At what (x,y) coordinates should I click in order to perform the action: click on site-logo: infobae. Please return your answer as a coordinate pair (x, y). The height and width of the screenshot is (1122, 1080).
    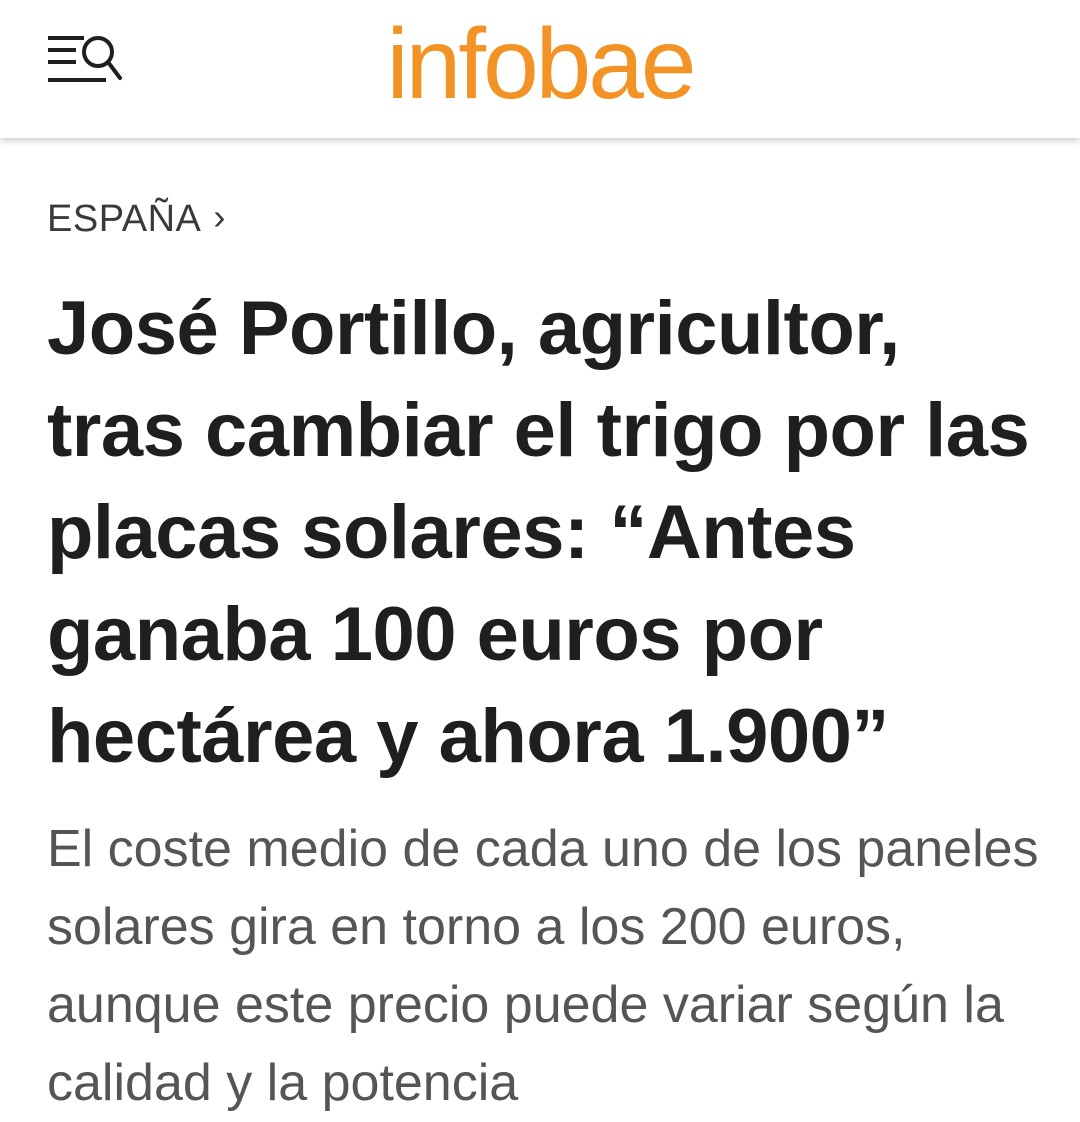
    Looking at the image, I should click on (540, 64).